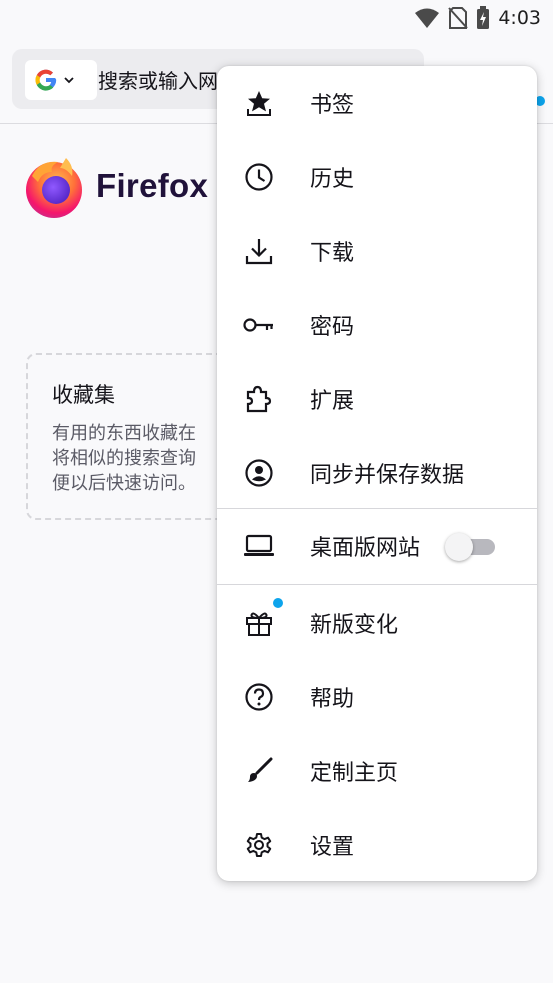 Image resolution: width=553 pixels, height=983 pixels. Describe the element at coordinates (377, 251) in the screenshot. I see `menu-item-downloads: 下载` at that location.